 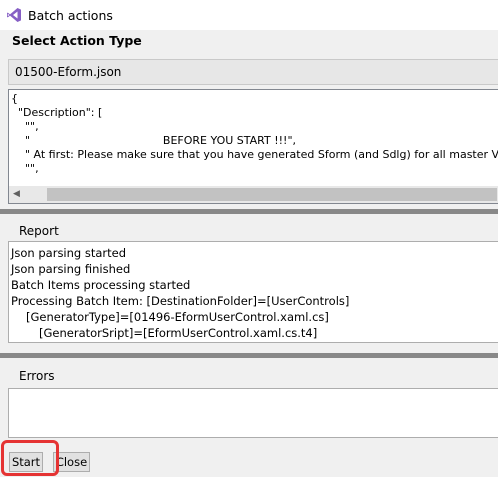 I want to click on visual-studio-icon, so click(x=14, y=15).